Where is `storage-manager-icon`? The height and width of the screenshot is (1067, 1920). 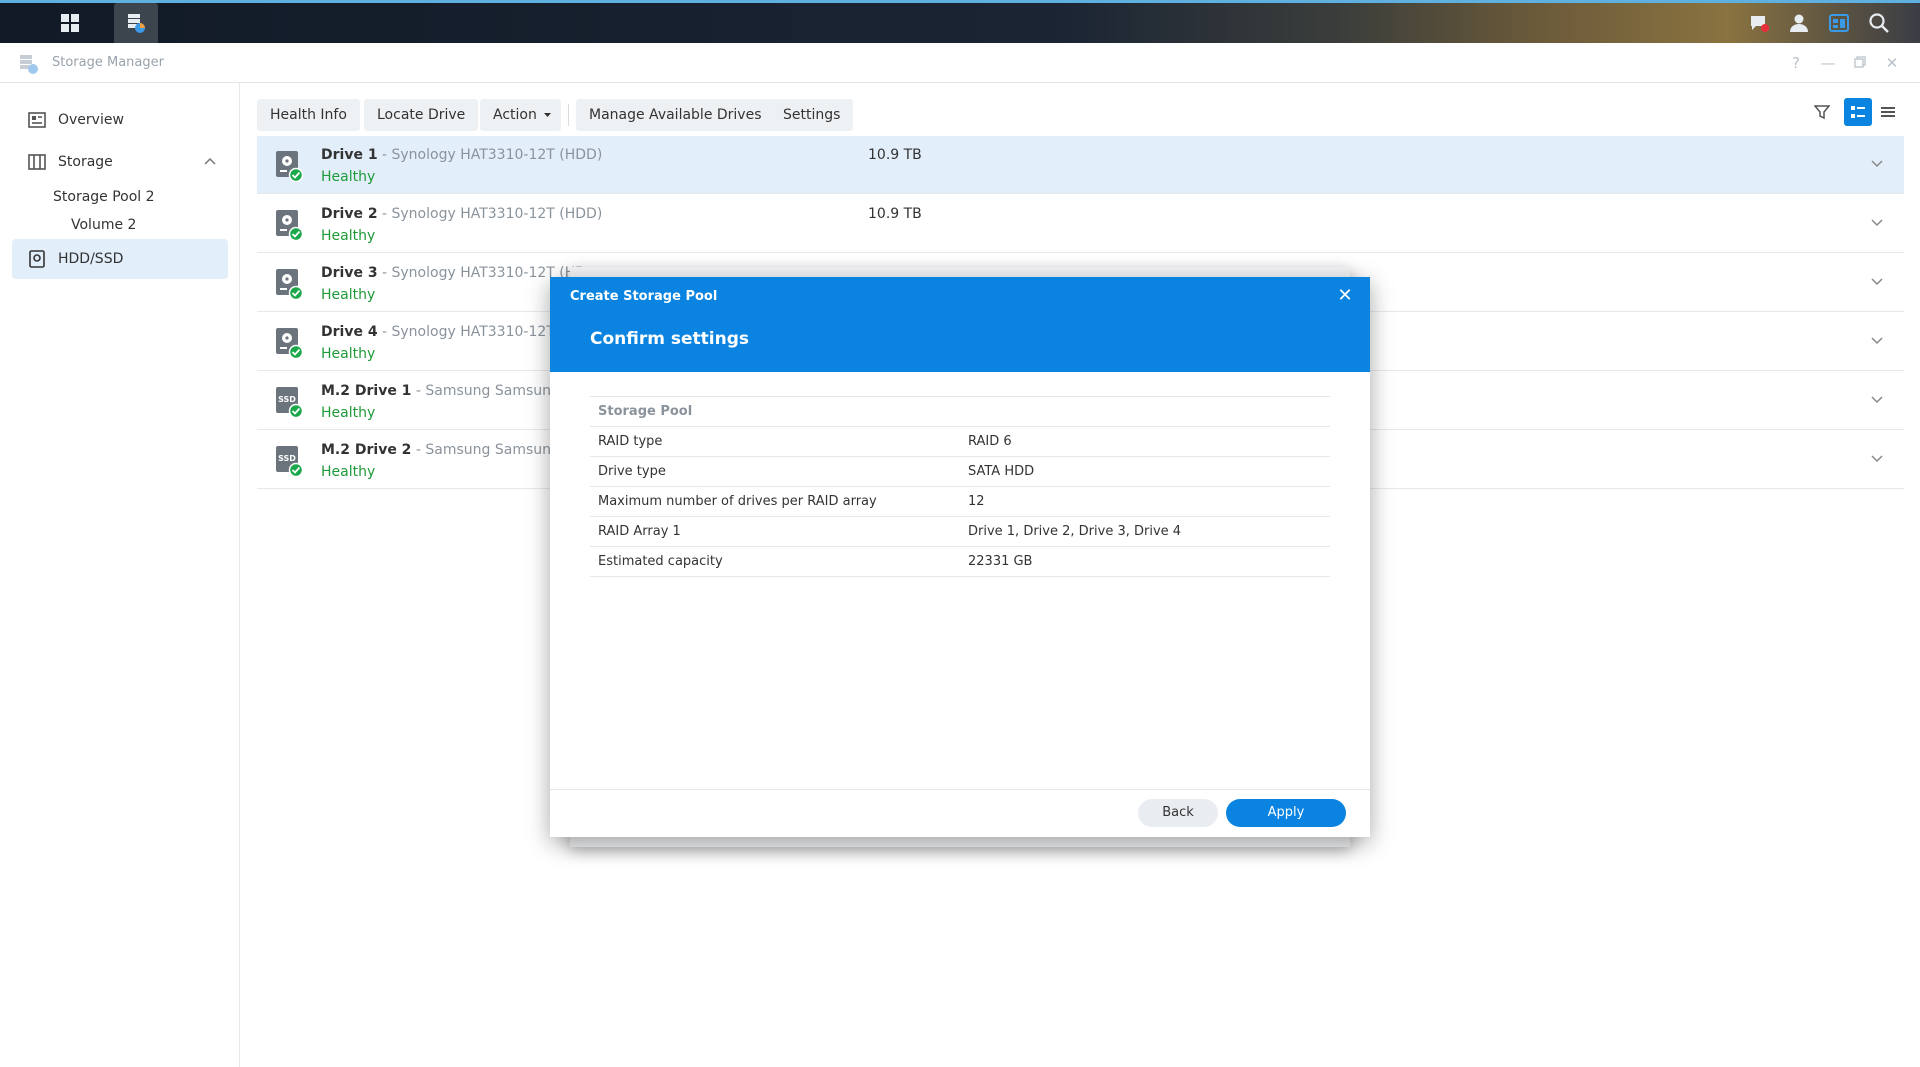
storage-manager-icon is located at coordinates (136, 23).